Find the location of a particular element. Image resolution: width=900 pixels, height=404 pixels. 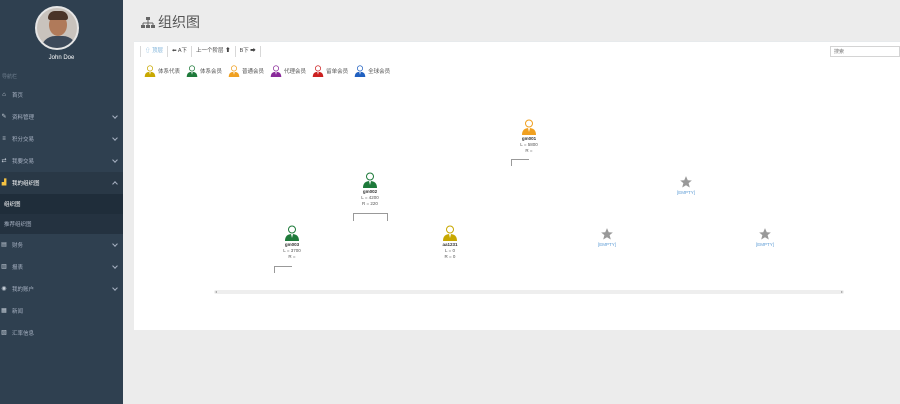

sitemap-icon is located at coordinates (148, 22).